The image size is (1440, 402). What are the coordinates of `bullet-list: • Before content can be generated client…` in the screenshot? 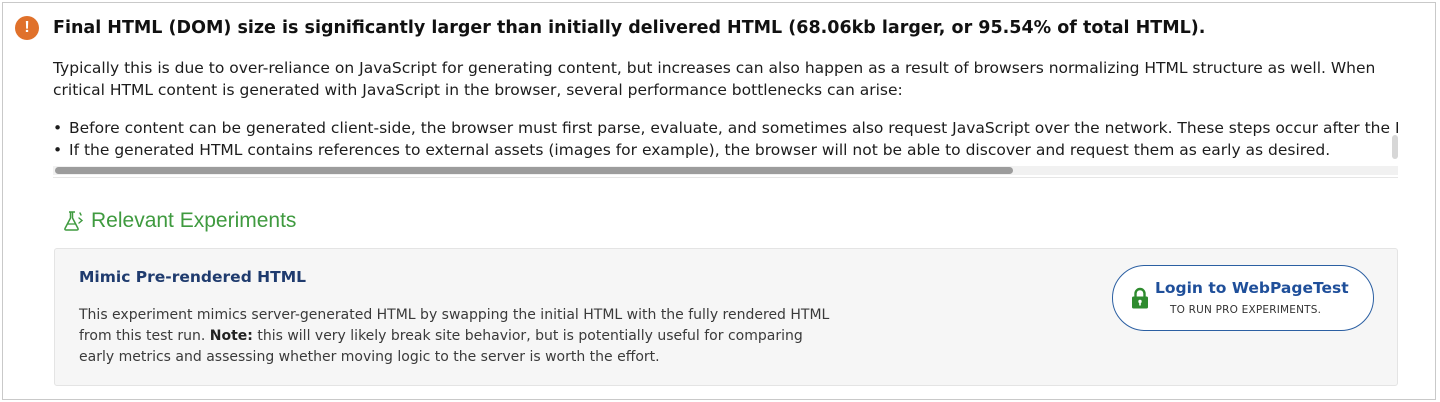 It's located at (725, 139).